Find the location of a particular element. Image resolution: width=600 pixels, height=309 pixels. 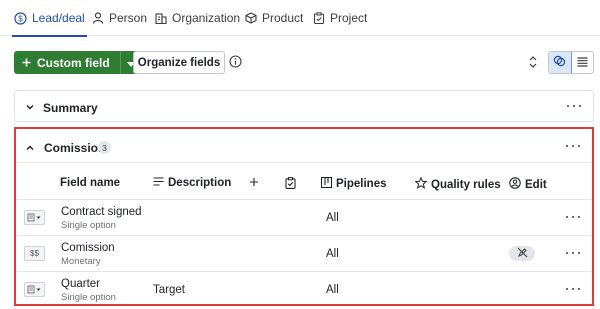

tab-organization: Organization is located at coordinates (197, 18).